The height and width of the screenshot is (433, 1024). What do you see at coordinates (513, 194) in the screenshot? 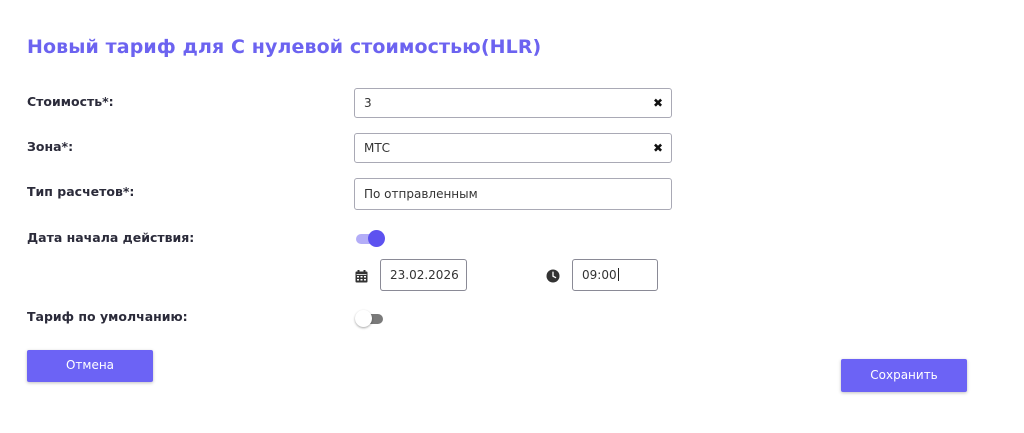
I see `billing-type-field: По отправленным` at bounding box center [513, 194].